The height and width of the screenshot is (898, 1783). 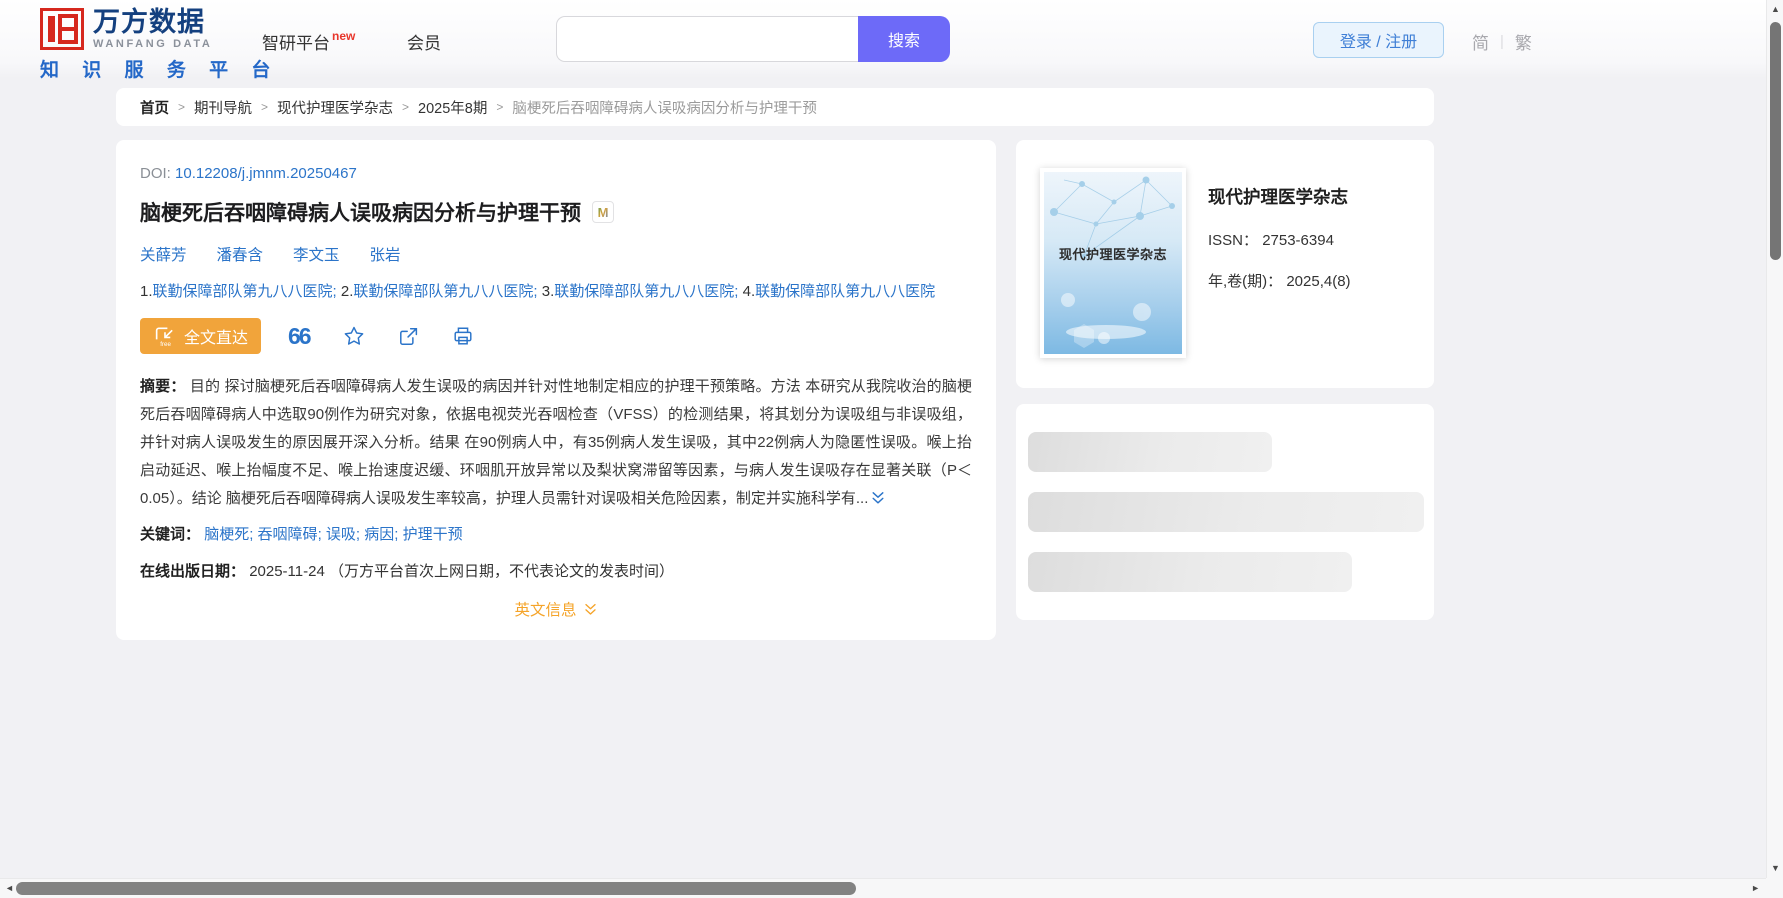 What do you see at coordinates (1112, 254) in the screenshot?
I see `journal-cover-title: 现代护理医学杂志` at bounding box center [1112, 254].